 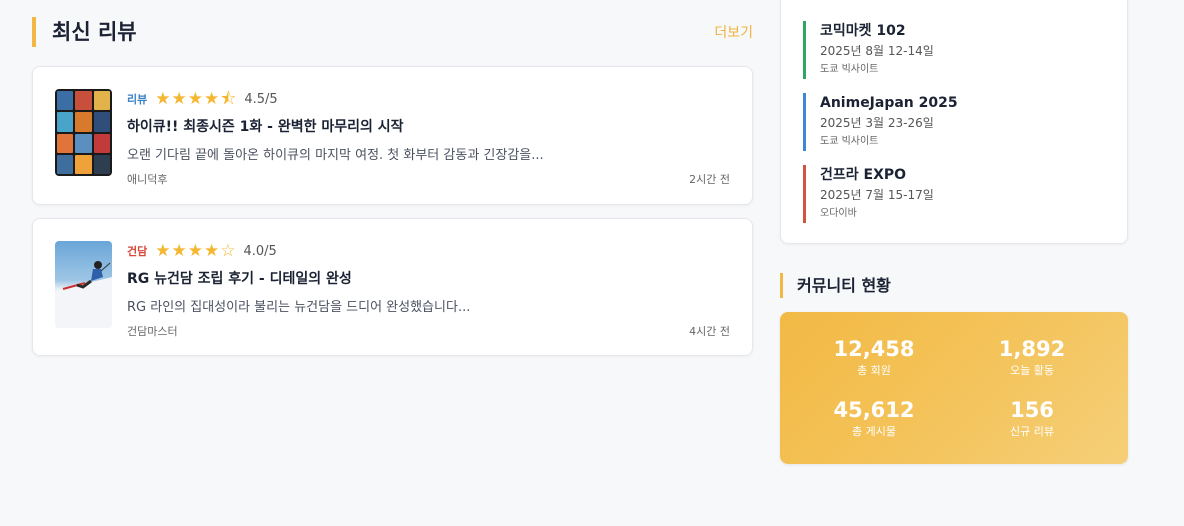 What do you see at coordinates (137, 251) in the screenshot?
I see `category-badge: 건담` at bounding box center [137, 251].